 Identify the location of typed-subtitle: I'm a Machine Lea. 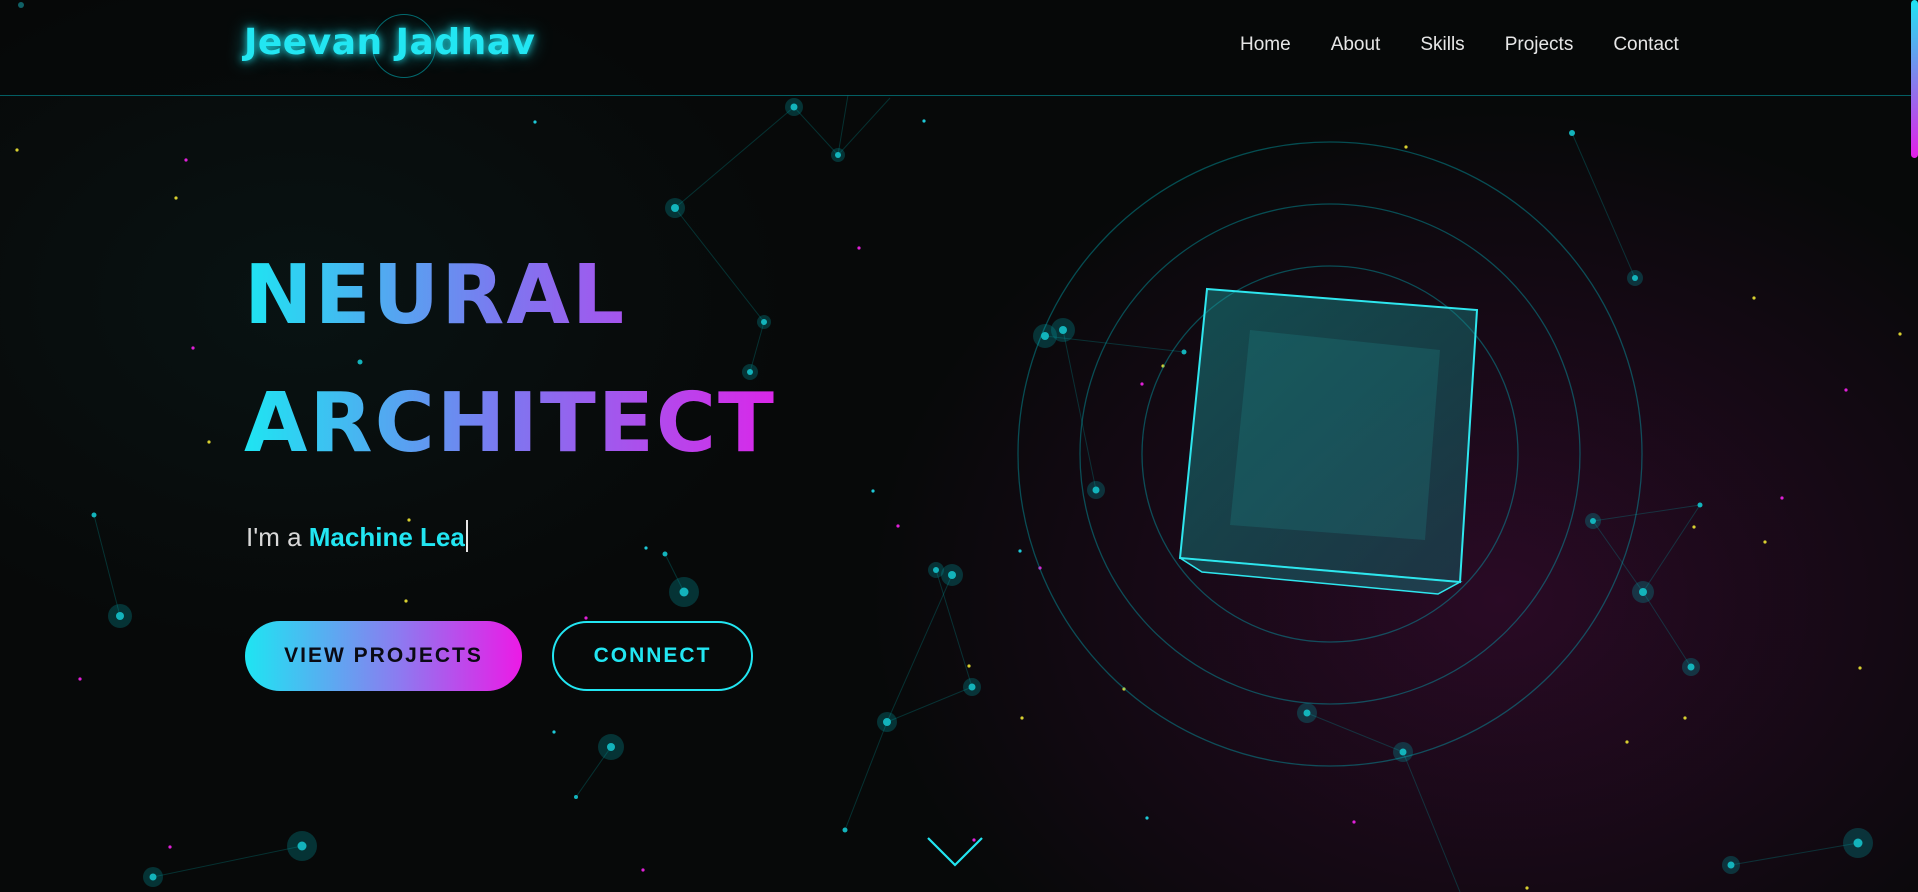
(357, 536).